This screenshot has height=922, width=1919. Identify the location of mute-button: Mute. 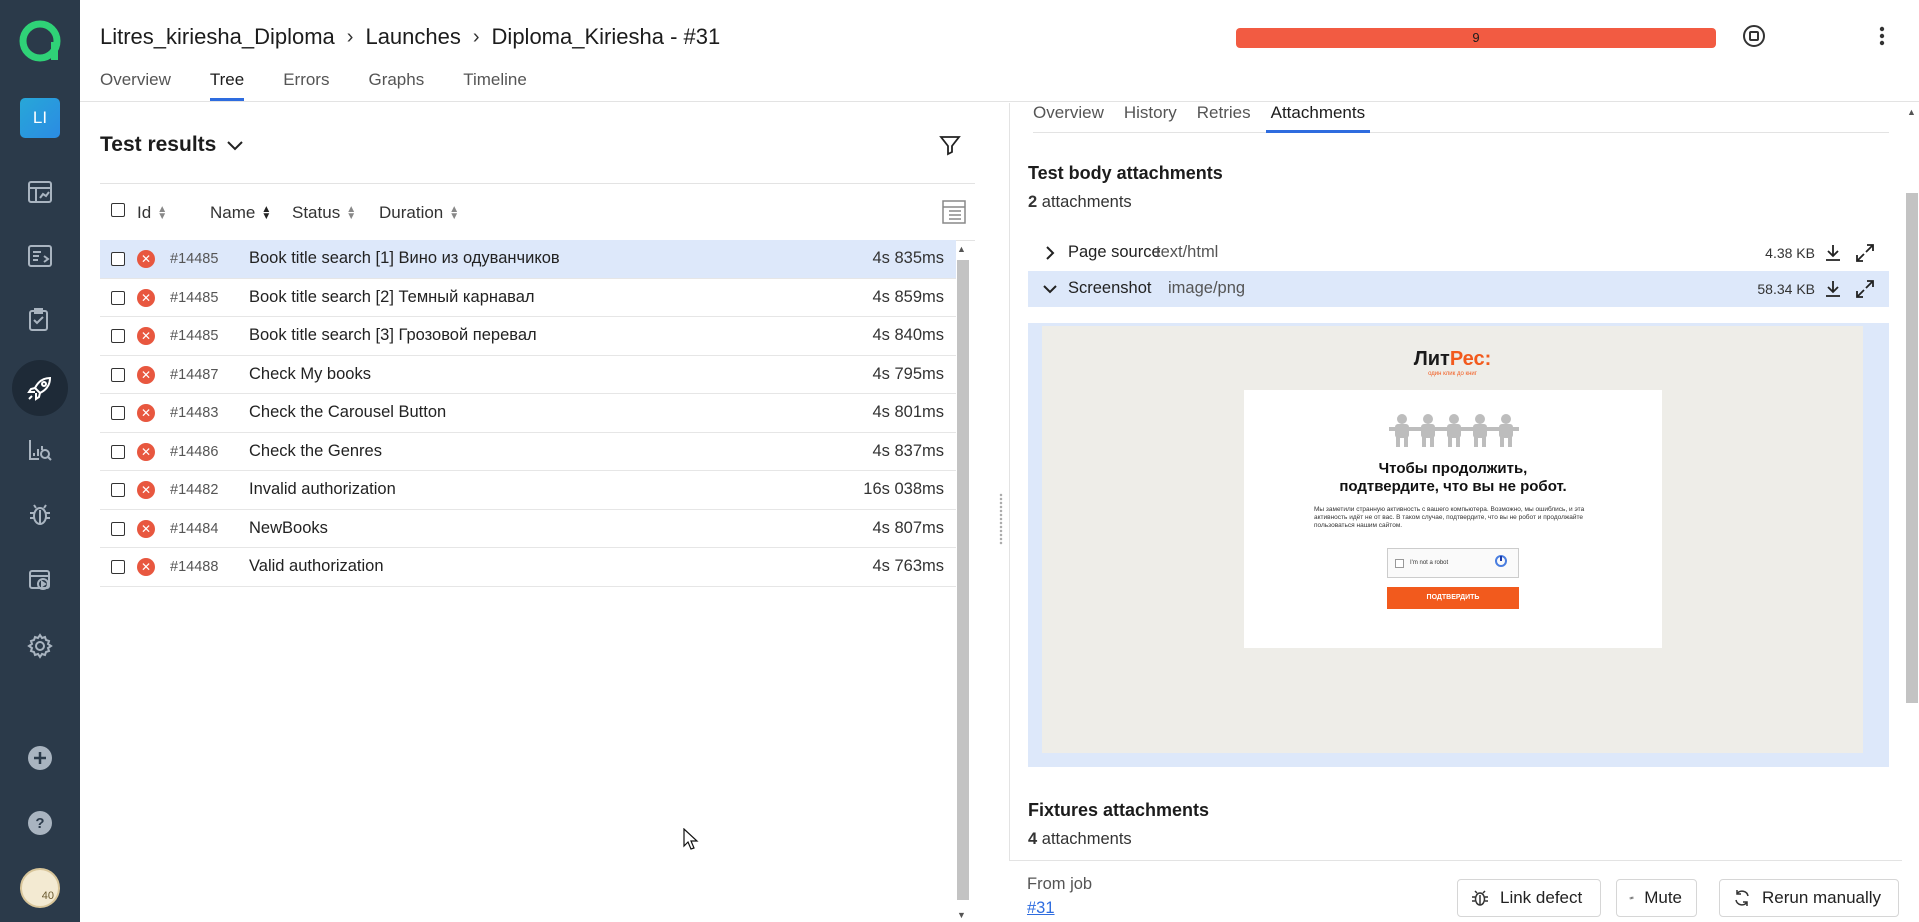
(1656, 898).